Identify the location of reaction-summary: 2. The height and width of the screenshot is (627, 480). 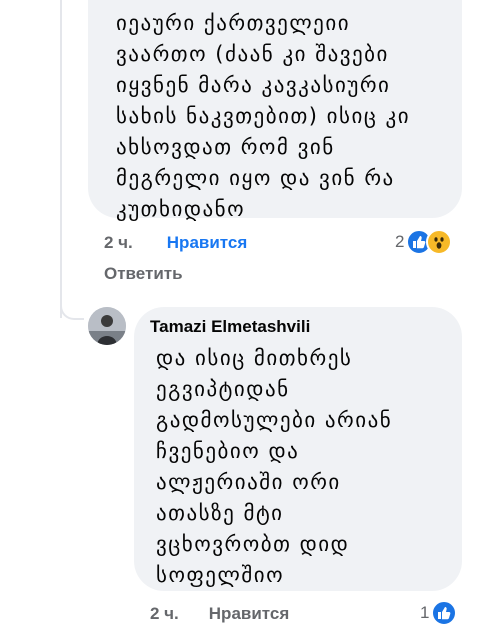
(424, 242).